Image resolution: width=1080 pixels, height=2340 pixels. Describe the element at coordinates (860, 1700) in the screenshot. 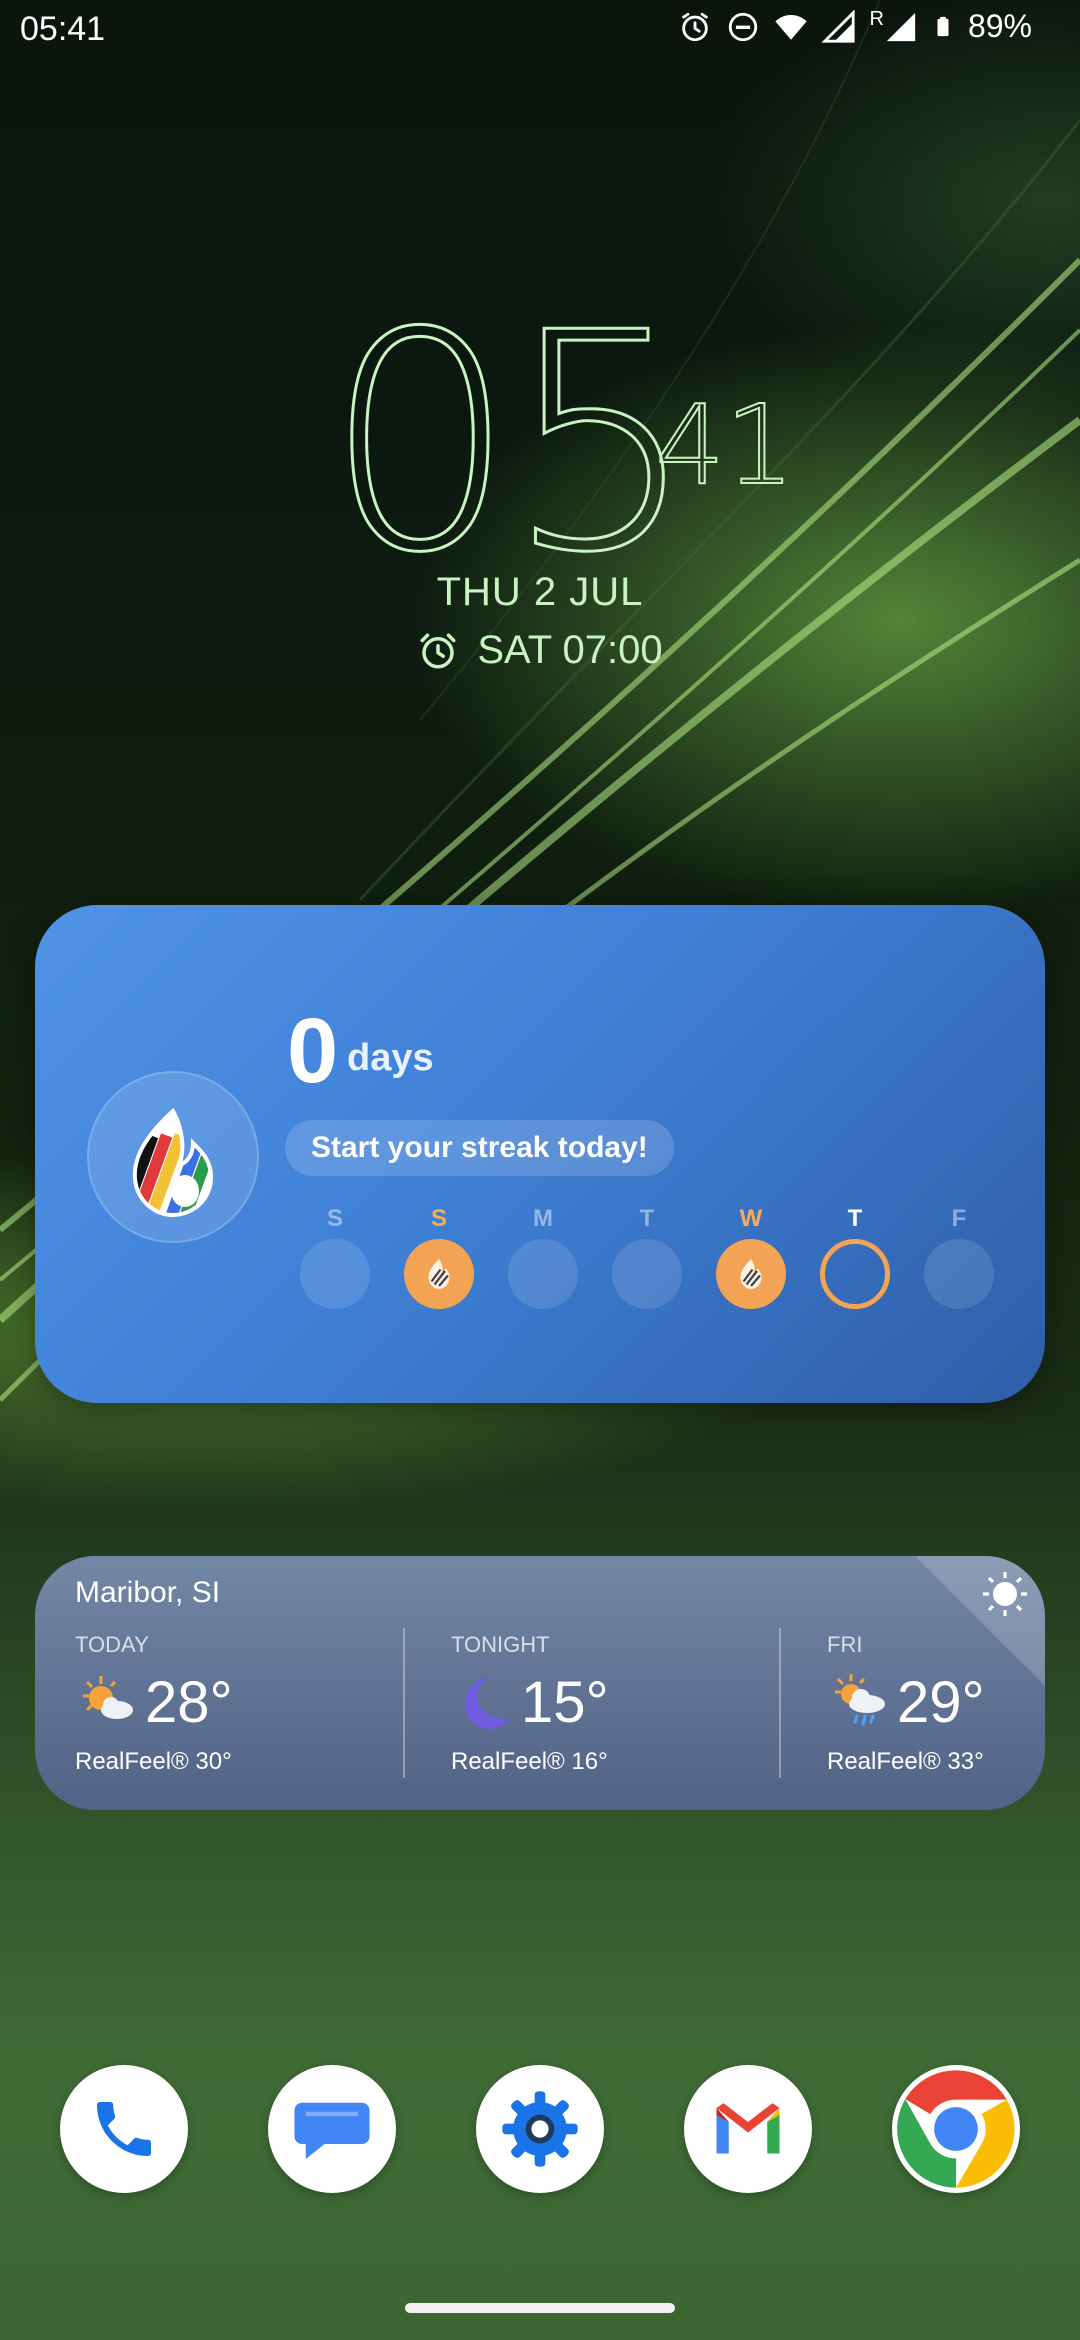

I see `sun-rain-icon` at that location.